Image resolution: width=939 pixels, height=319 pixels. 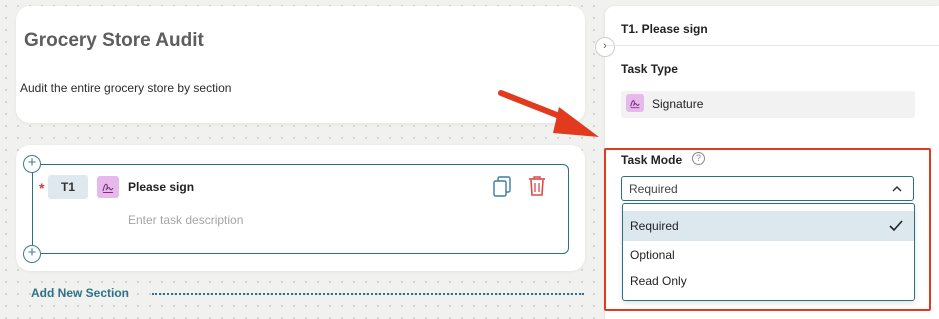 What do you see at coordinates (678, 104) in the screenshot?
I see `task-type-value: Signature` at bounding box center [678, 104].